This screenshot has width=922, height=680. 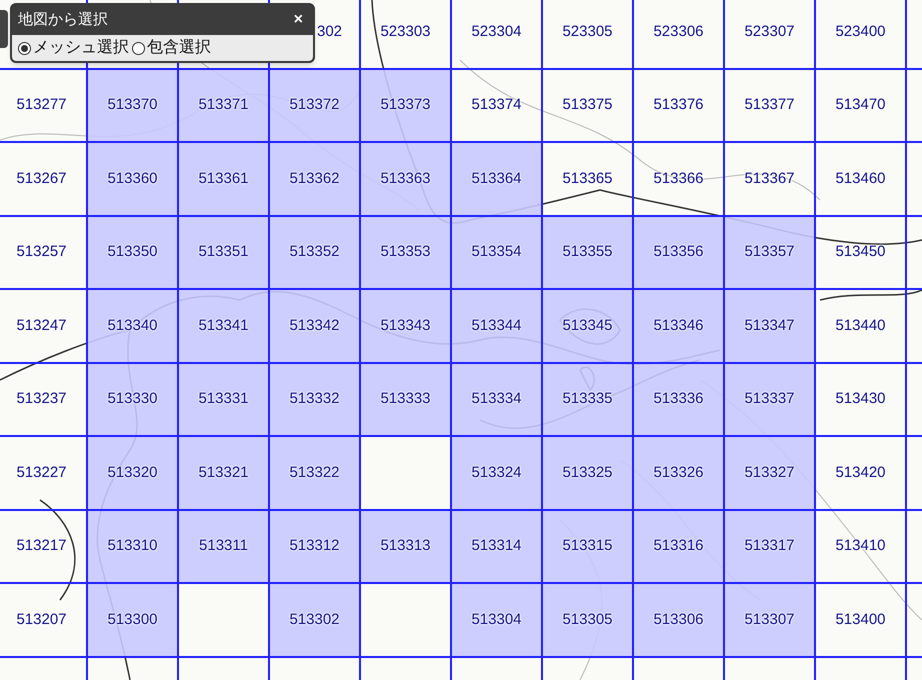 I want to click on grid-cell: 513355, so click(x=588, y=253).